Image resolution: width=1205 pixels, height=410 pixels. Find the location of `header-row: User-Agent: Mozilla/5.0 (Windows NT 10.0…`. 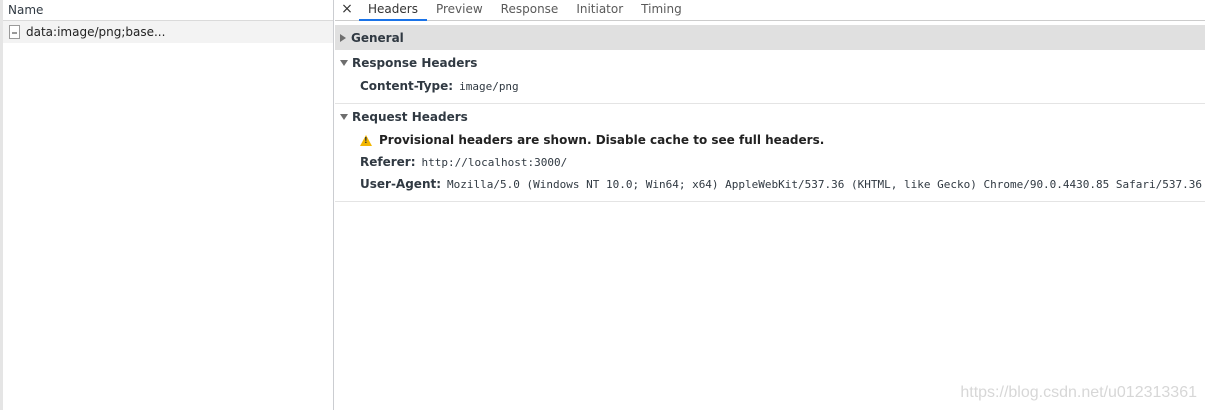

header-row: User-Agent: Mozilla/5.0 (Windows NT 10.0… is located at coordinates (770, 184).